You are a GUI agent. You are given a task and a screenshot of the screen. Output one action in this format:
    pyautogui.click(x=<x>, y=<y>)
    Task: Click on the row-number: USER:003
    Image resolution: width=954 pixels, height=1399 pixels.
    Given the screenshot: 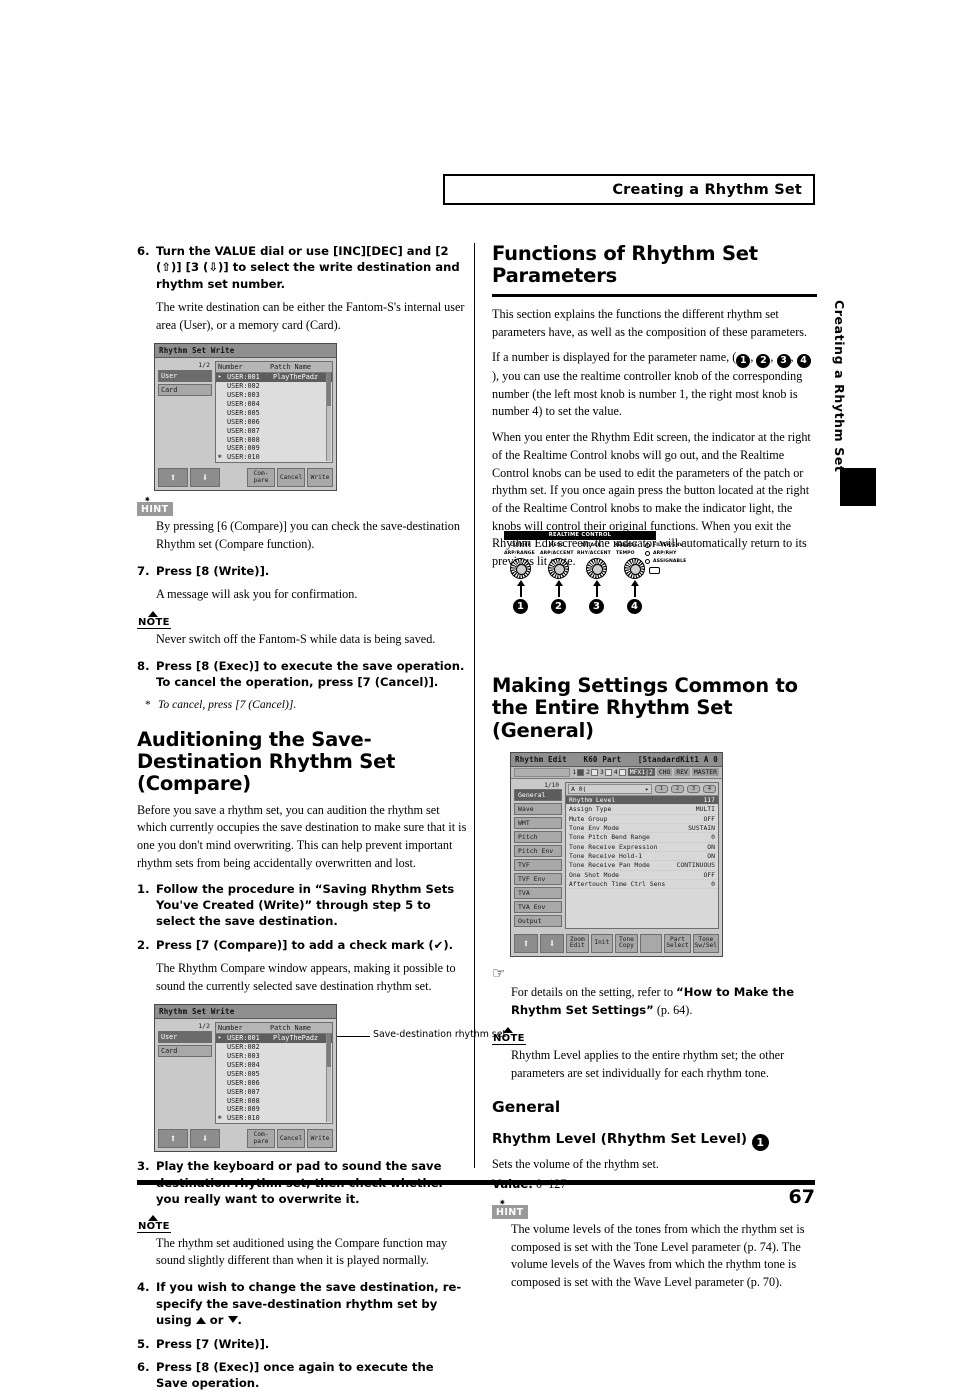 What is the action you would take?
    pyautogui.click(x=243, y=394)
    